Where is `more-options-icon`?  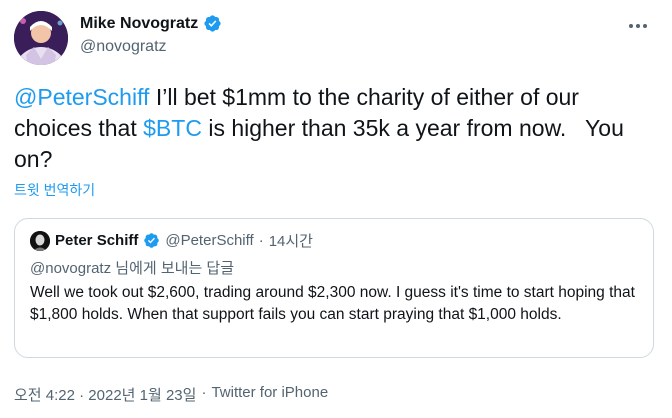 more-options-icon is located at coordinates (638, 26).